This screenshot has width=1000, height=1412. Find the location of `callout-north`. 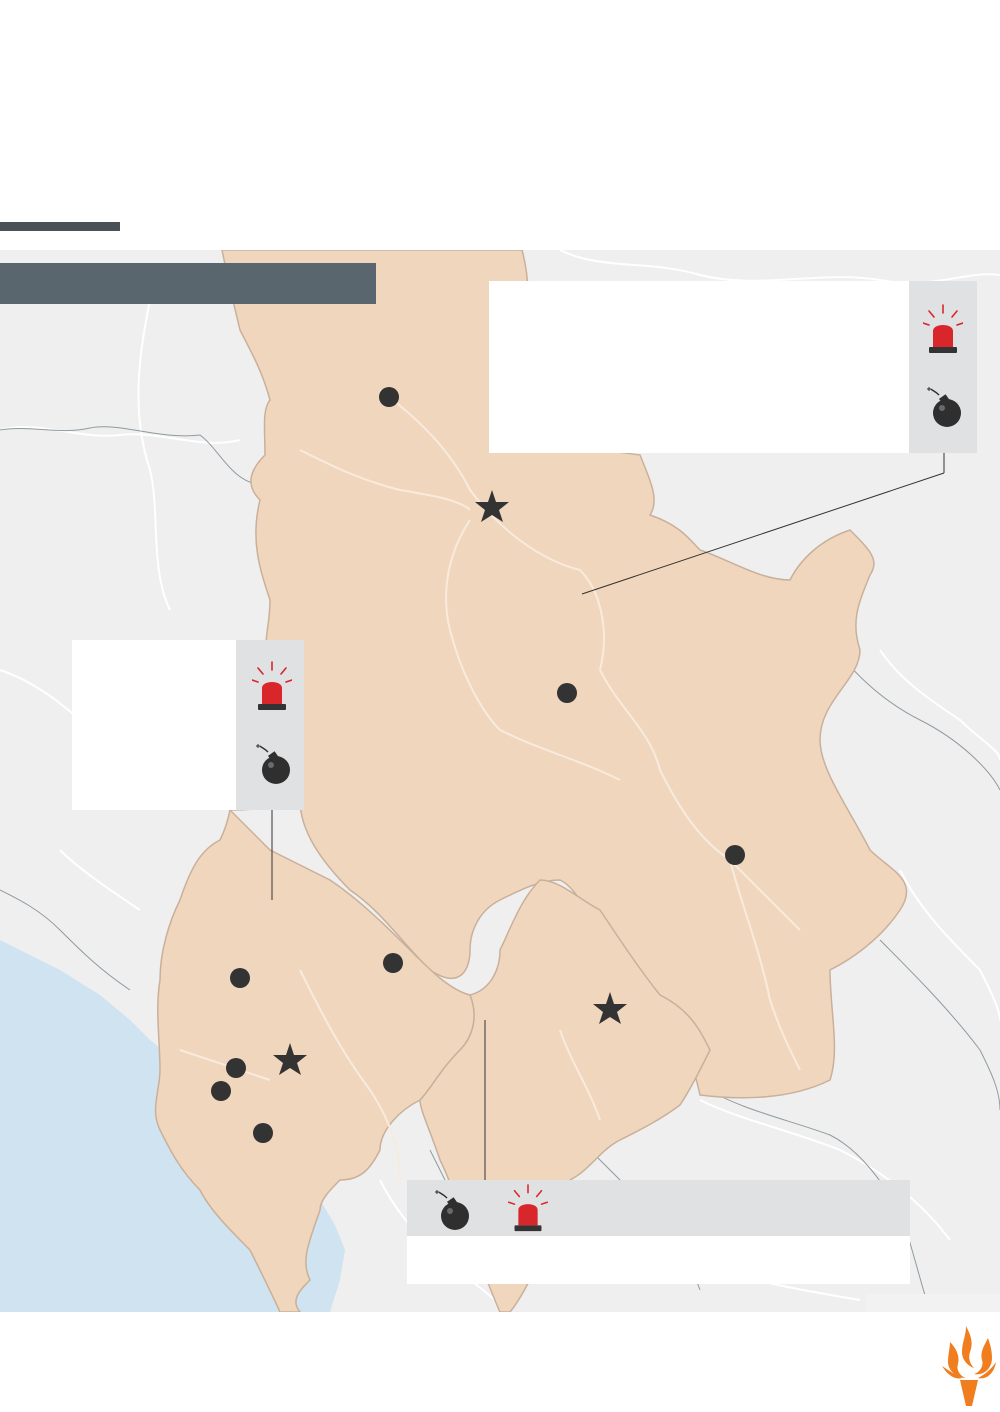

callout-north is located at coordinates (699, 367).